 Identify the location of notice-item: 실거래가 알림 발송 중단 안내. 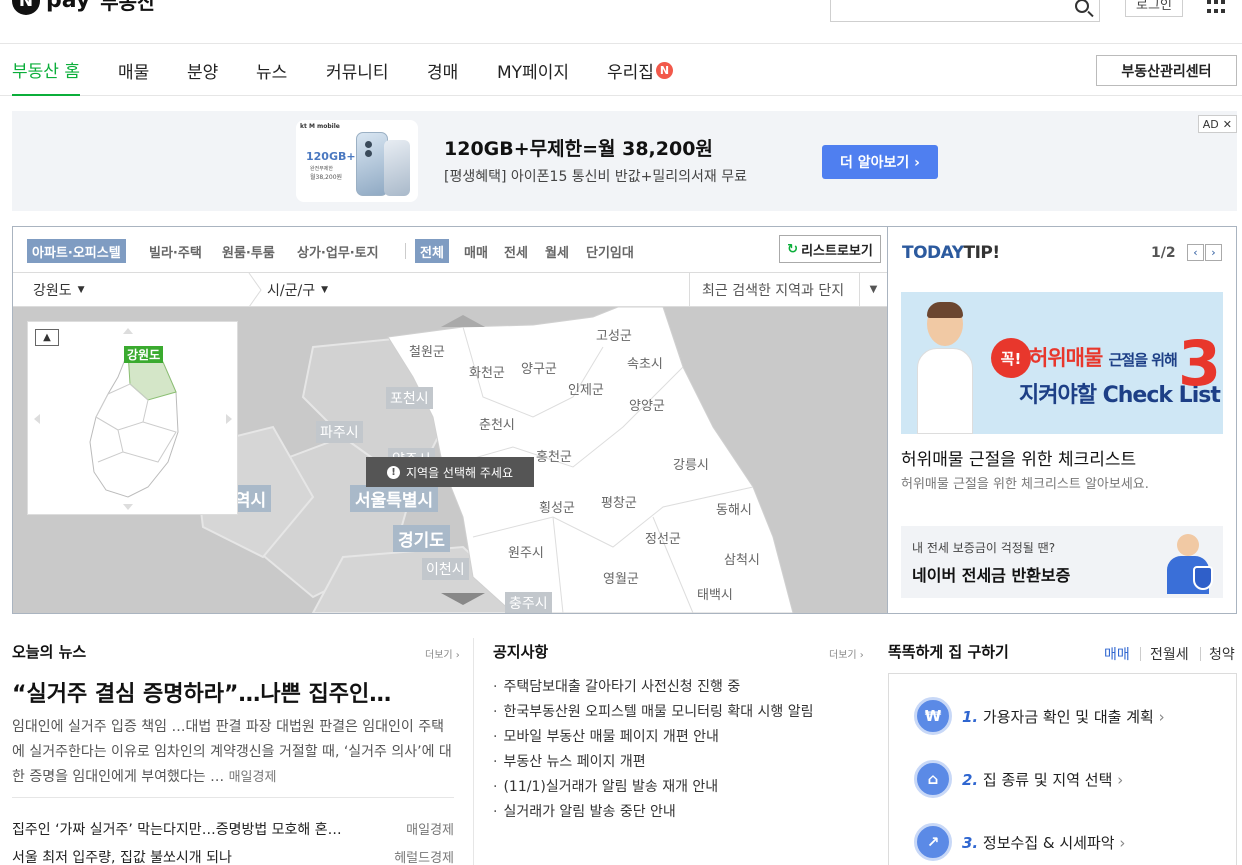
(584, 811).